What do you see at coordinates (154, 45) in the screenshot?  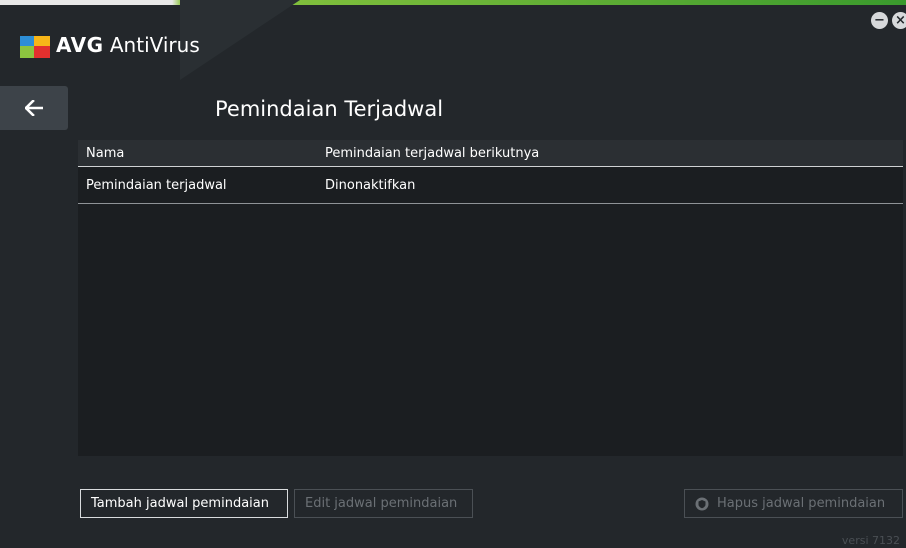 I see `product-name: AntiVirus` at bounding box center [154, 45].